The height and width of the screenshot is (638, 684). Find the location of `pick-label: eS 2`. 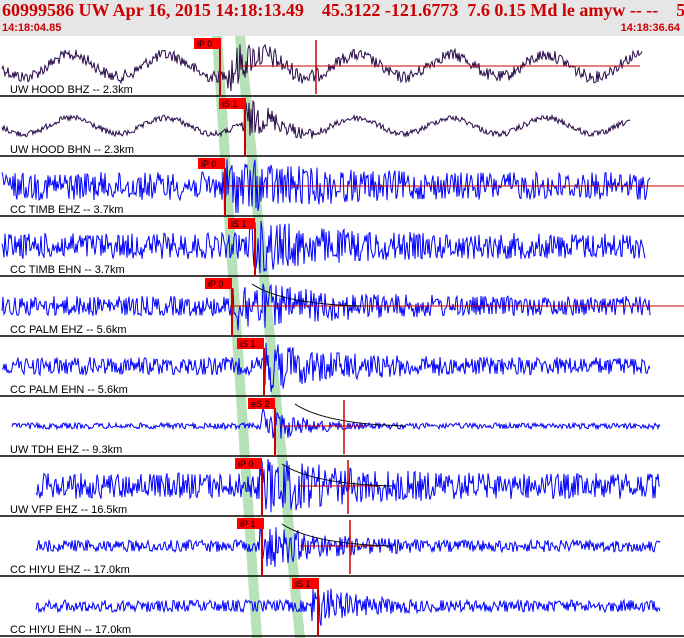

pick-label: eS 2 is located at coordinates (260, 404).